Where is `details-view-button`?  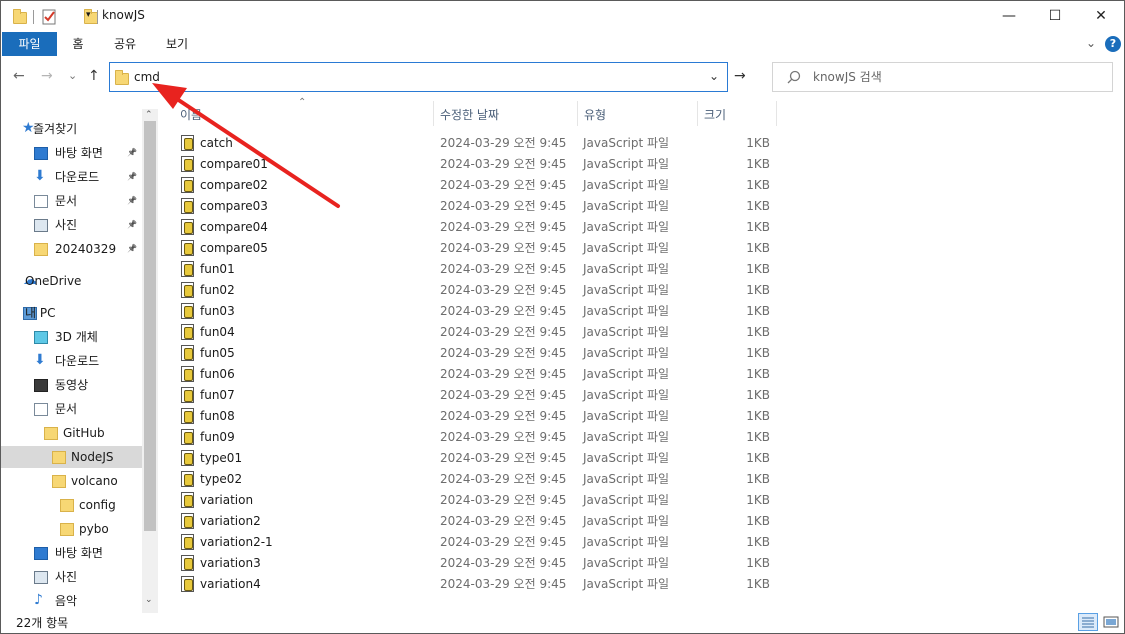 details-view-button is located at coordinates (1088, 622).